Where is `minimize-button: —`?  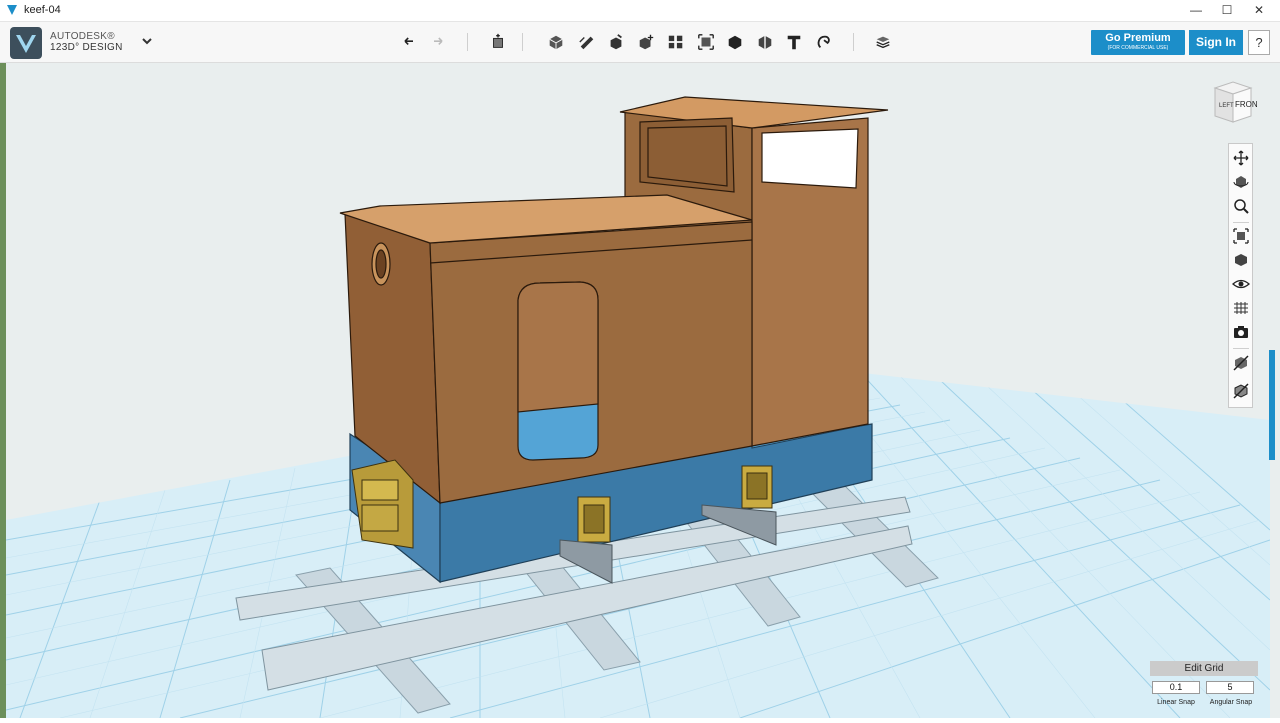 minimize-button: — is located at coordinates (1196, 10).